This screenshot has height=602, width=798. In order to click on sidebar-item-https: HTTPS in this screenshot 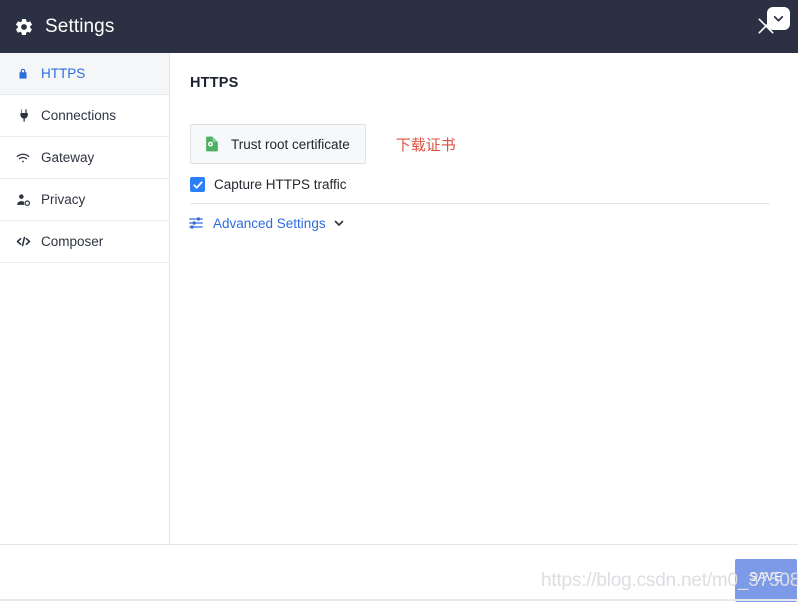, I will do `click(84, 74)`.